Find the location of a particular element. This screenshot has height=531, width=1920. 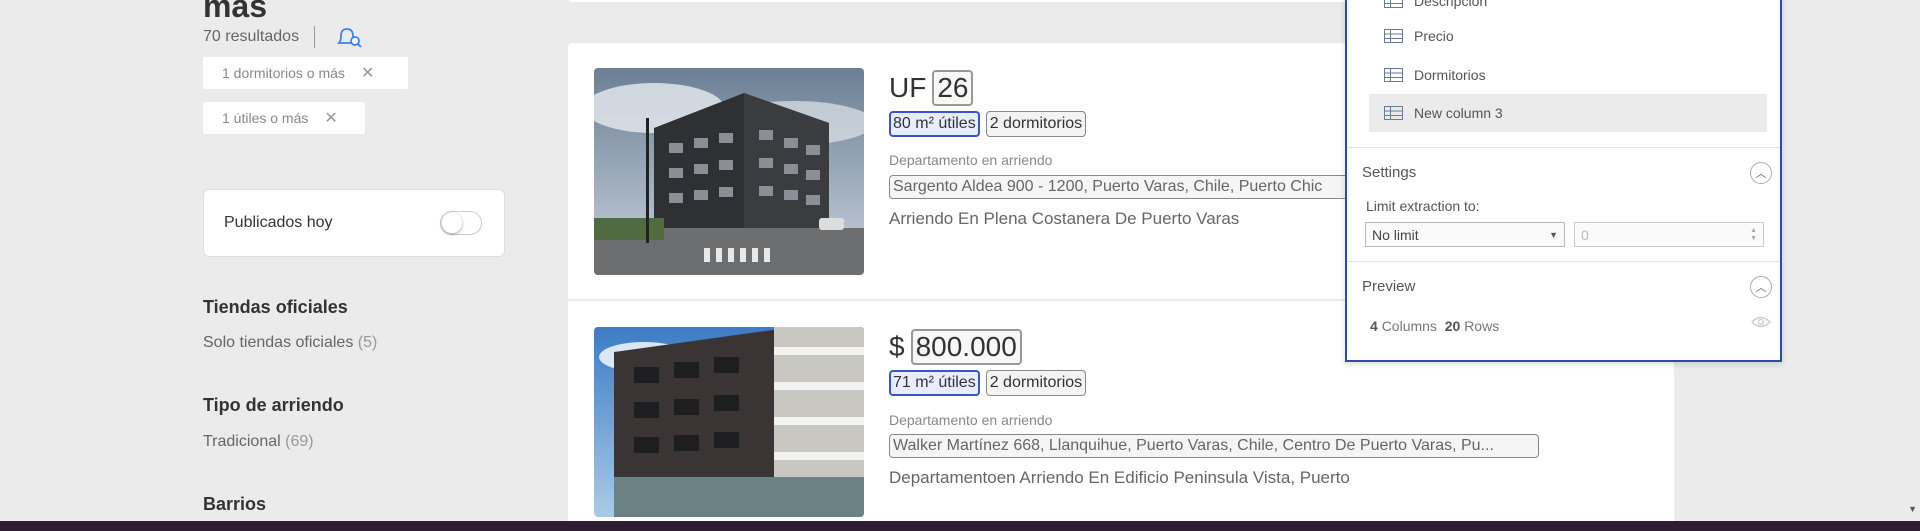

rows-label: Rows is located at coordinates (1482, 326).